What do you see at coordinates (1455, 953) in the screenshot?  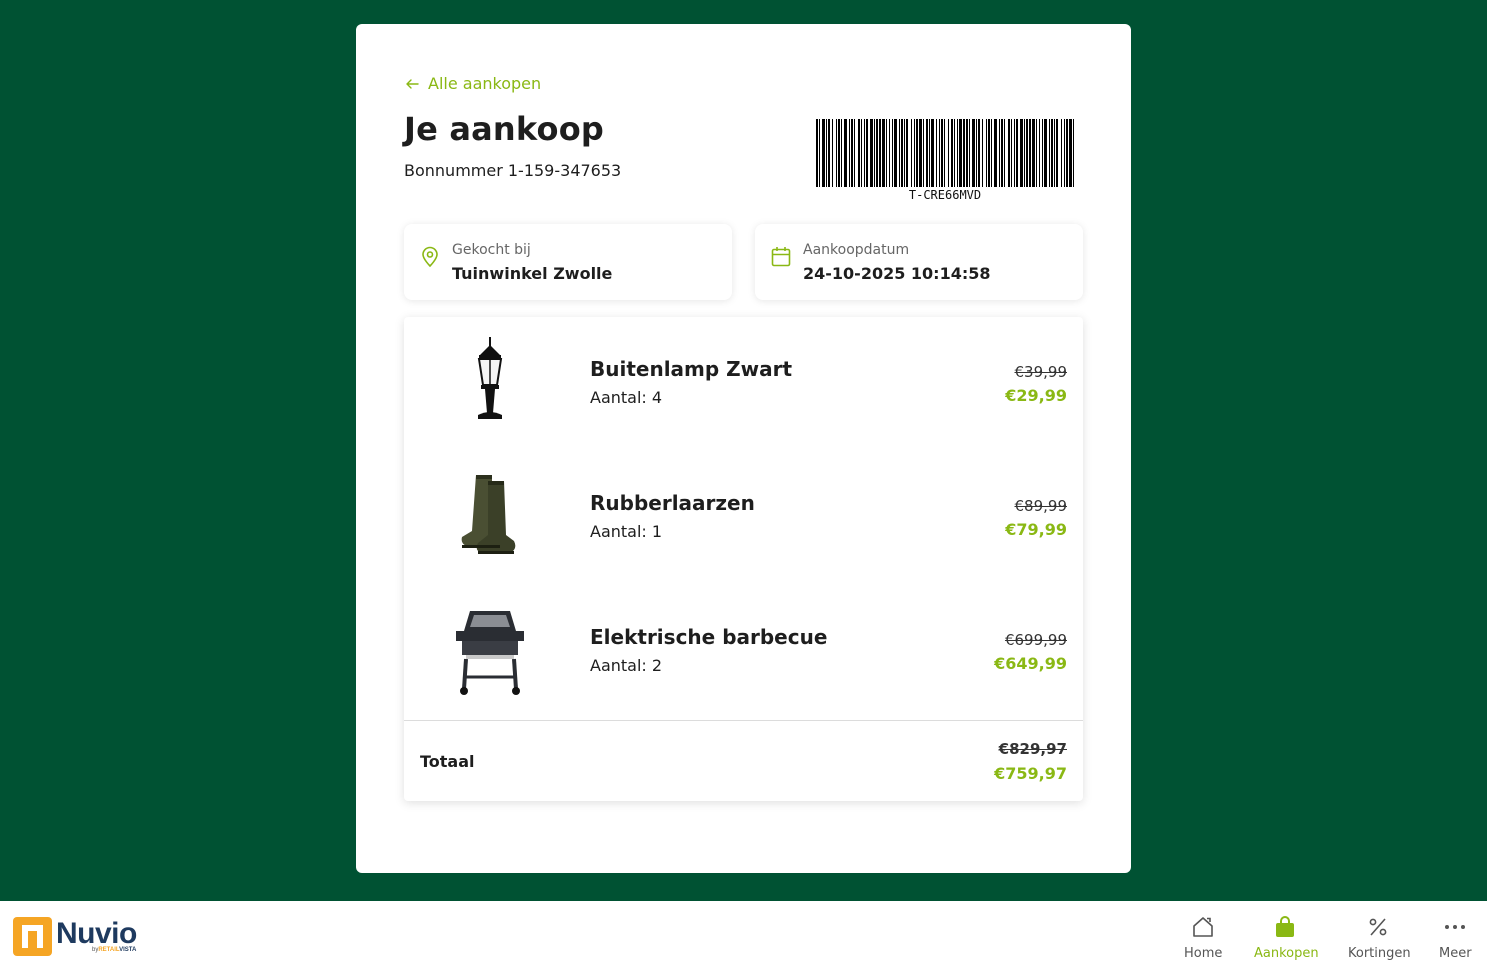 I see `nav-meer-label: Meer` at bounding box center [1455, 953].